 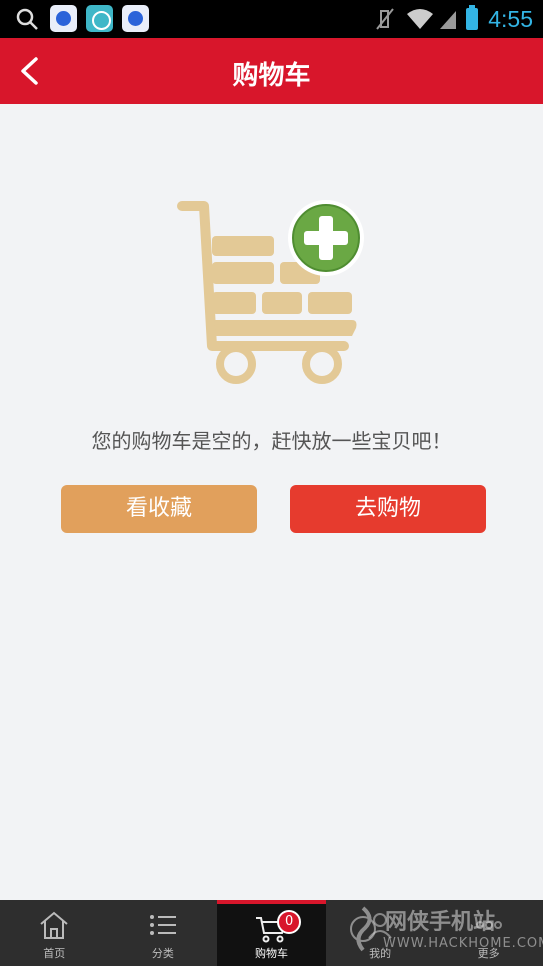 I want to click on nav-label: 购物车, so click(x=271, y=953).